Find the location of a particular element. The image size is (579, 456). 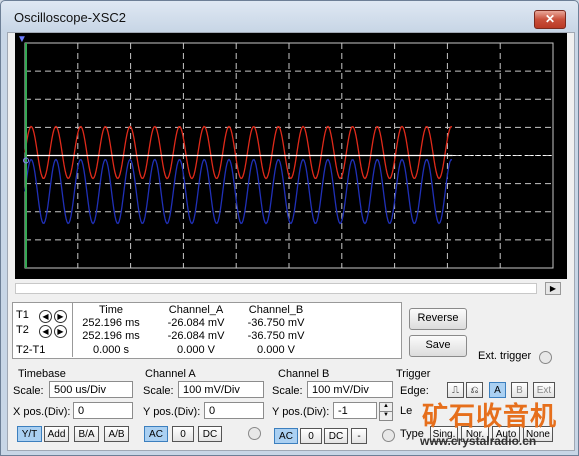

channel-a-zero-button: 0 is located at coordinates (183, 434).